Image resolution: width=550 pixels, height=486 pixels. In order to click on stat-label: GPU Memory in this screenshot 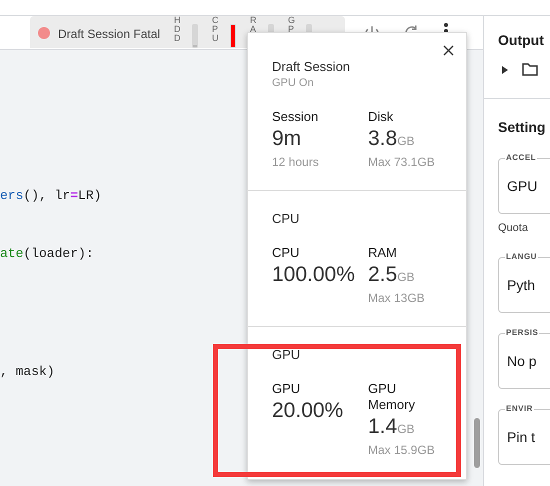, I will do `click(392, 397)`.